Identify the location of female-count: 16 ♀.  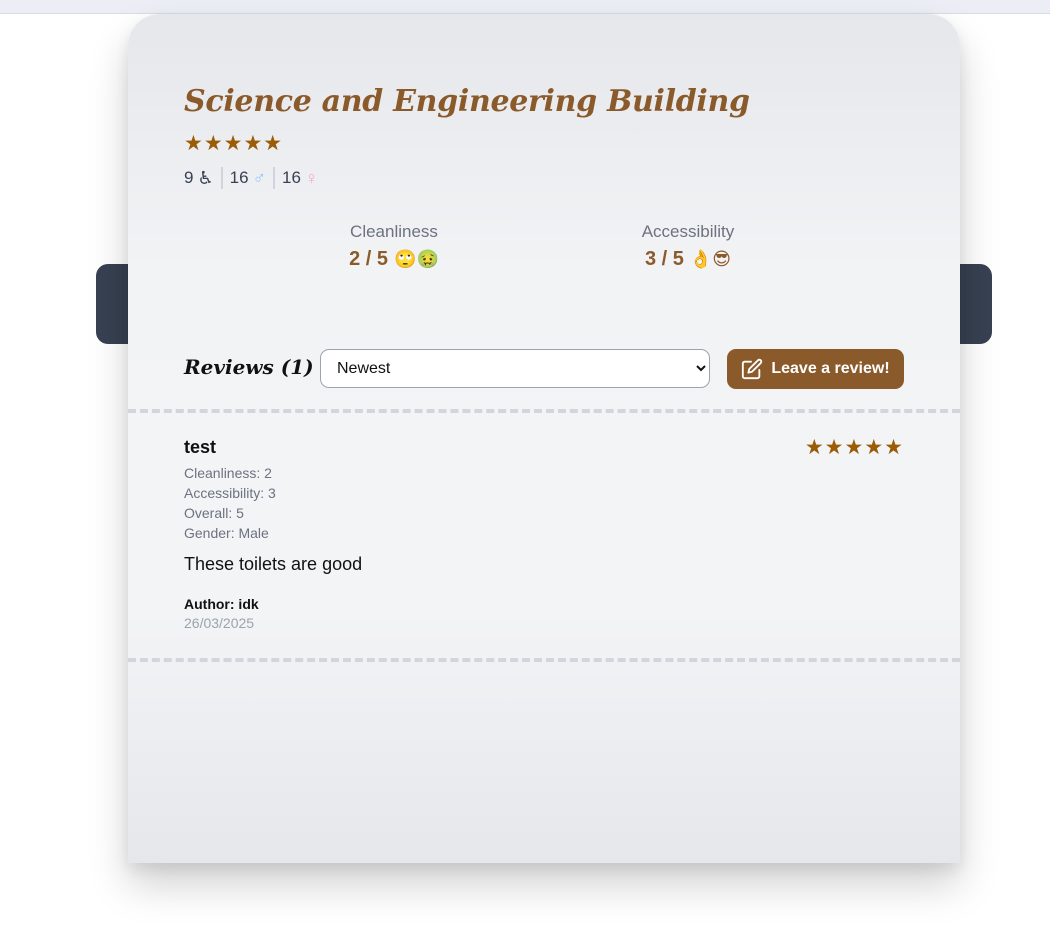
(300, 178).